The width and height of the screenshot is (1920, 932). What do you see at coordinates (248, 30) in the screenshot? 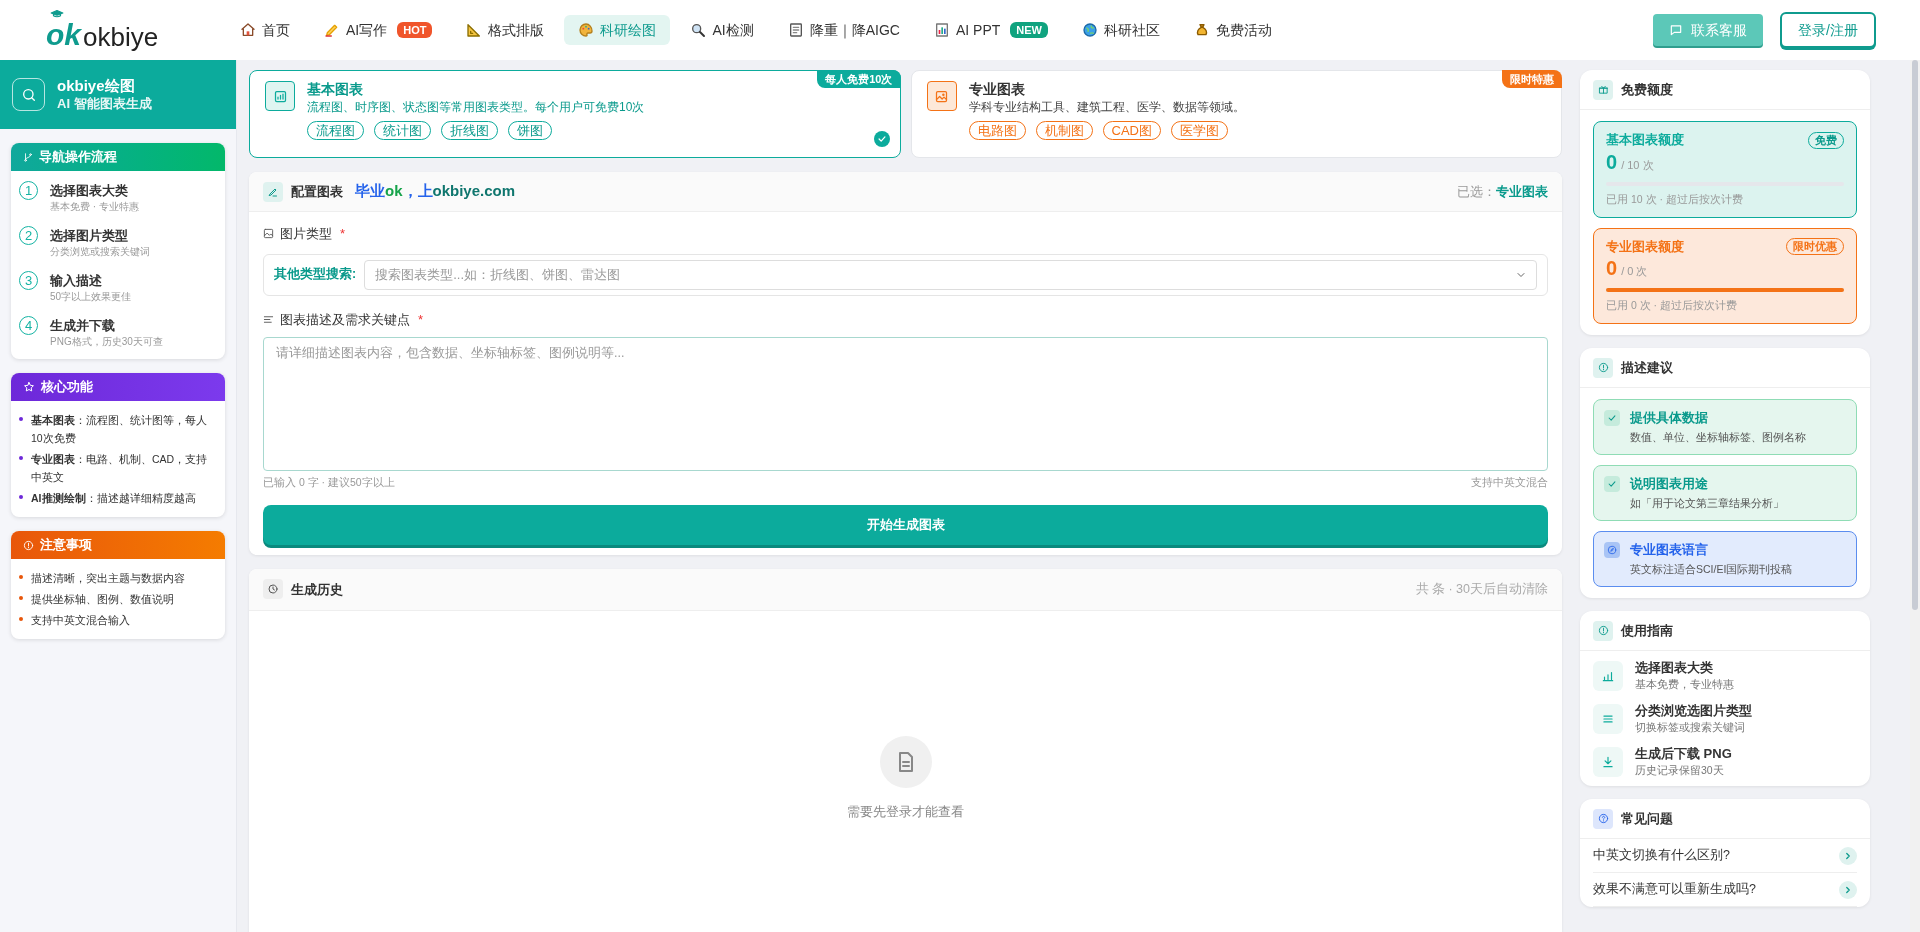
I see `house-icon` at bounding box center [248, 30].